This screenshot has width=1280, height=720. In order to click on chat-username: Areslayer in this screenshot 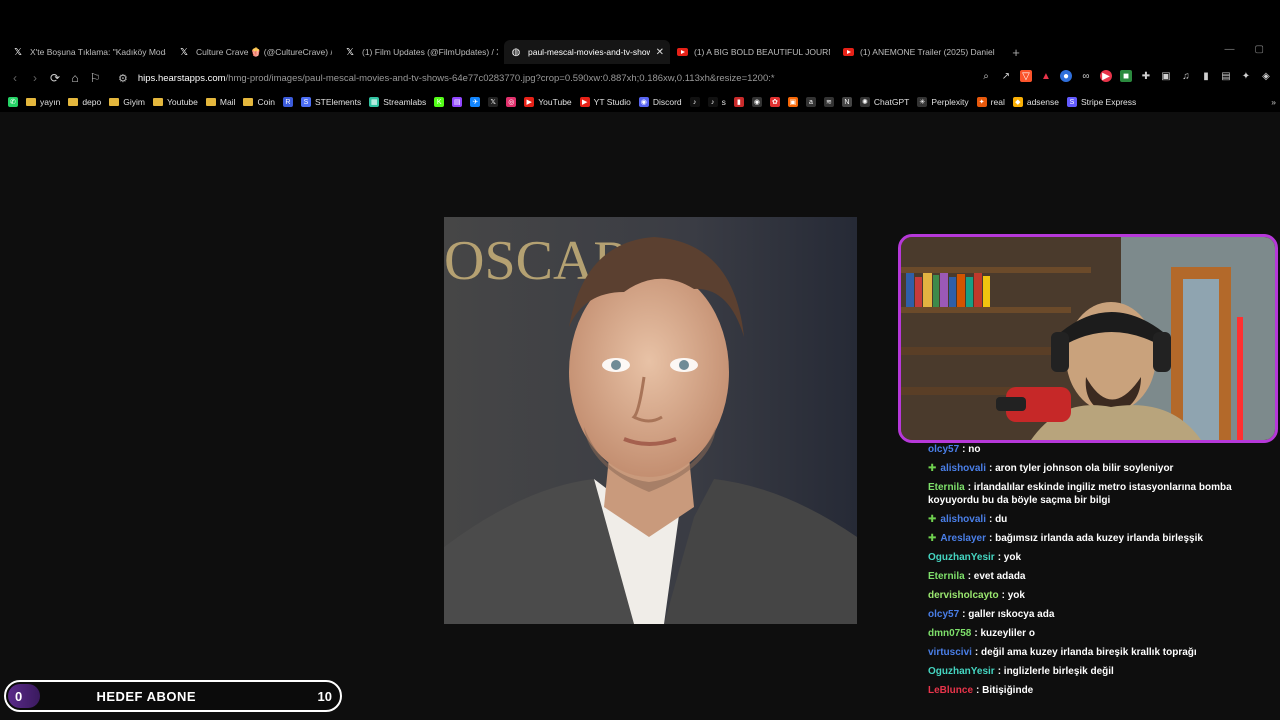, I will do `click(963, 538)`.